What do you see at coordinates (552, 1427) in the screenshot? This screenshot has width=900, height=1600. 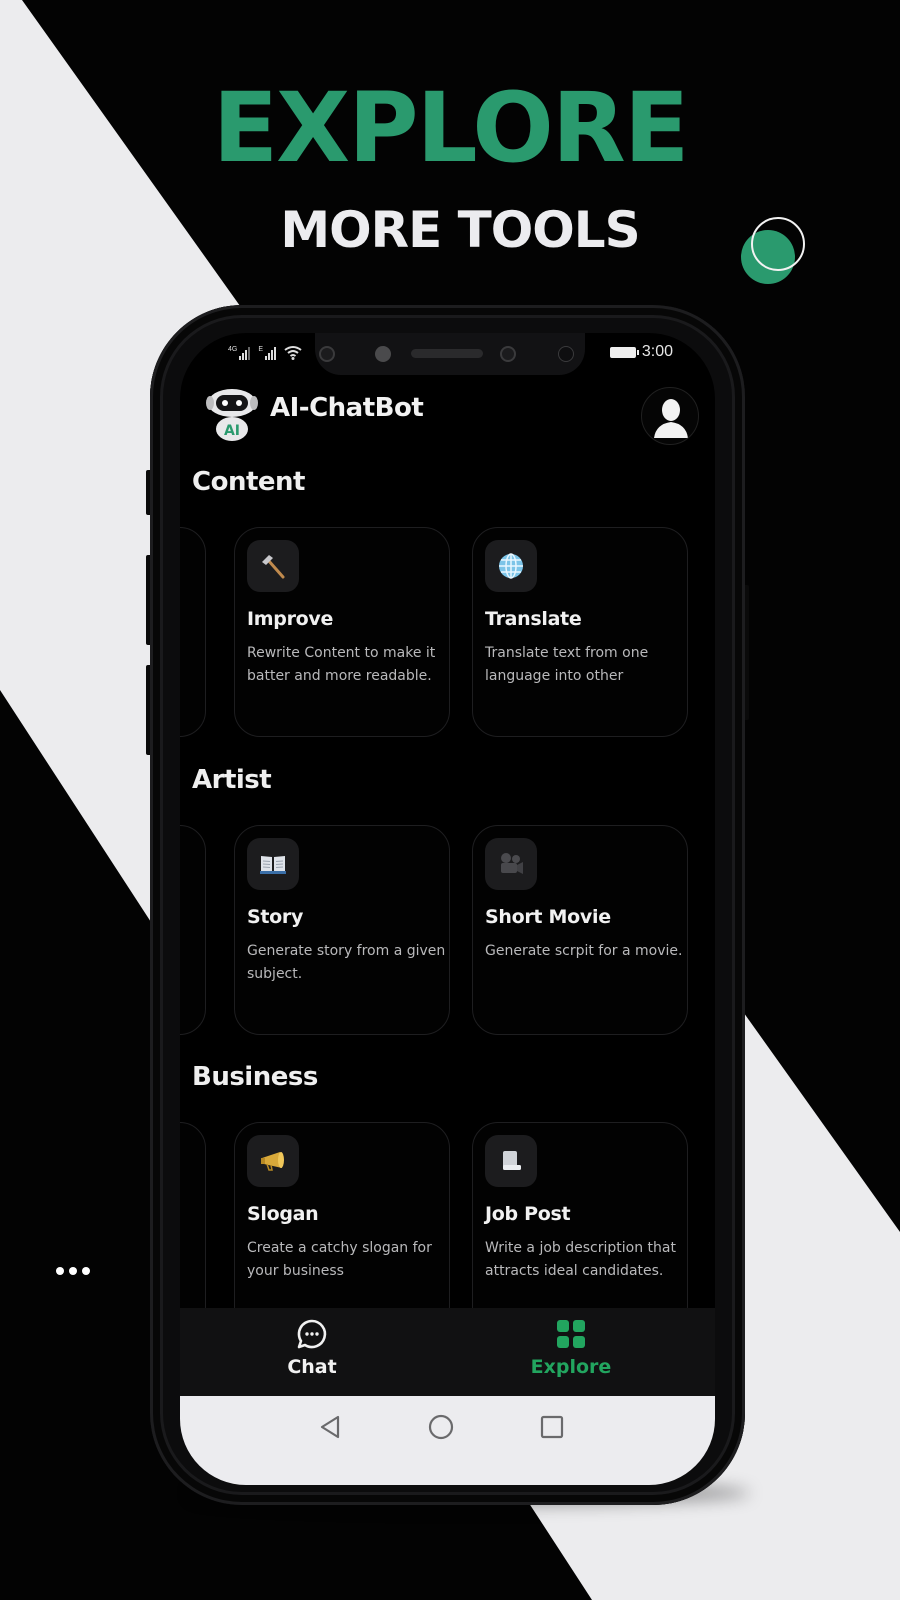 I see `recents-square-icon` at bounding box center [552, 1427].